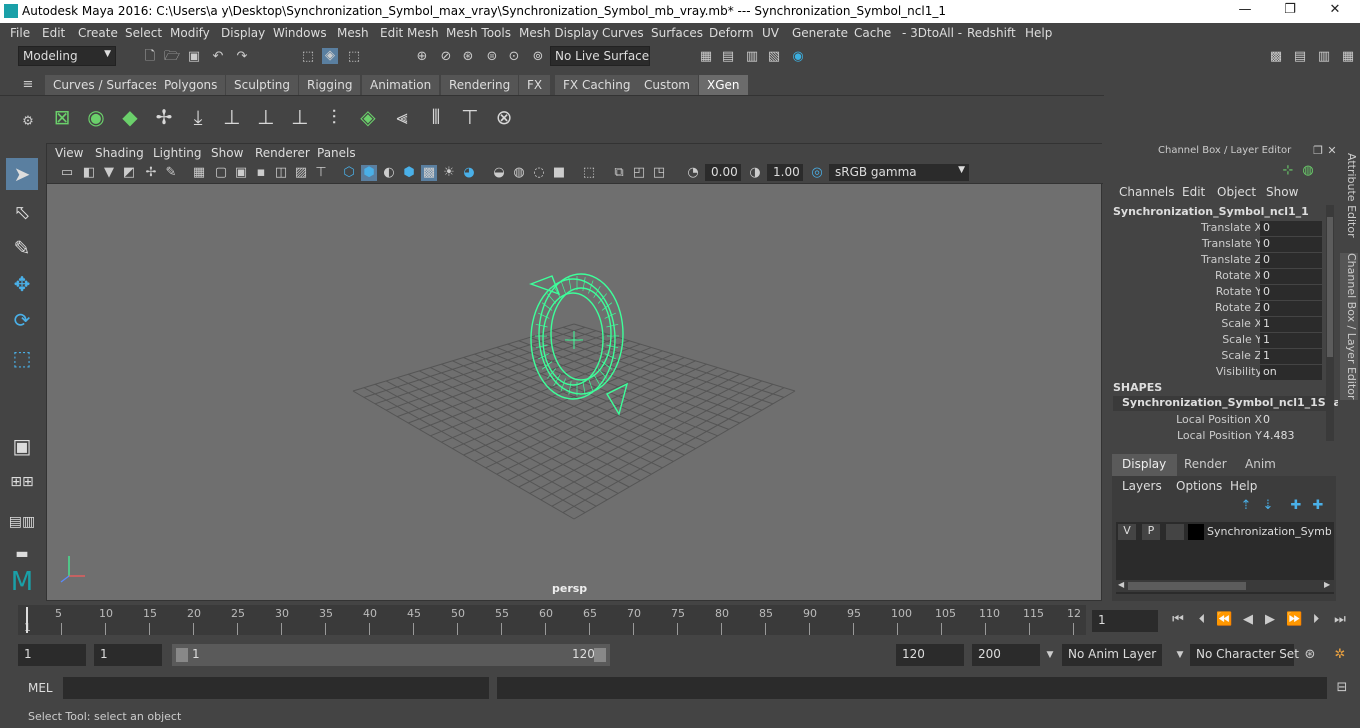  What do you see at coordinates (106, 85) in the screenshot?
I see `tab-curves-surfaces: Curves / Surfaces` at bounding box center [106, 85].